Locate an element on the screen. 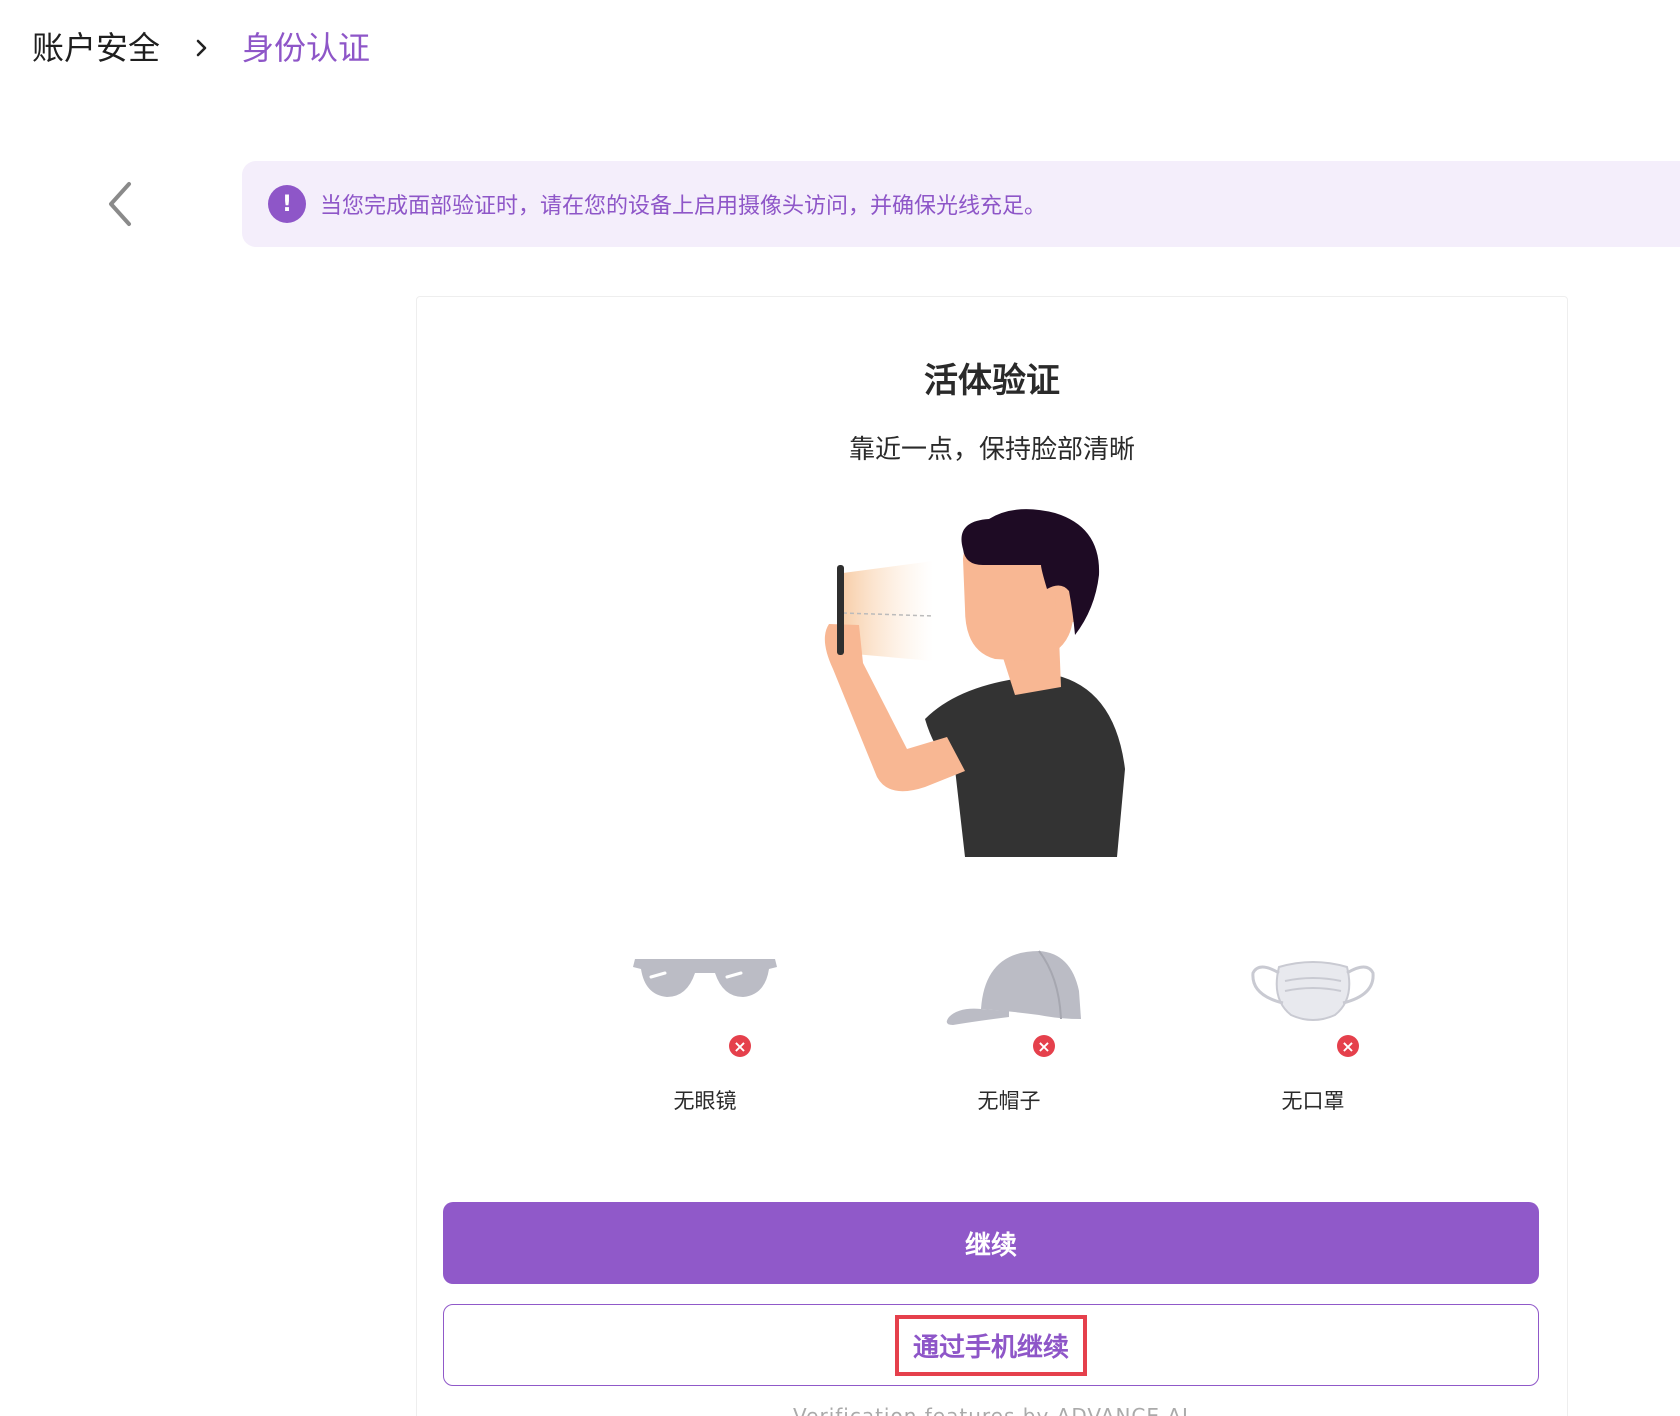 This screenshot has width=1680, height=1416. exclamation-icon: ! is located at coordinates (287, 204).